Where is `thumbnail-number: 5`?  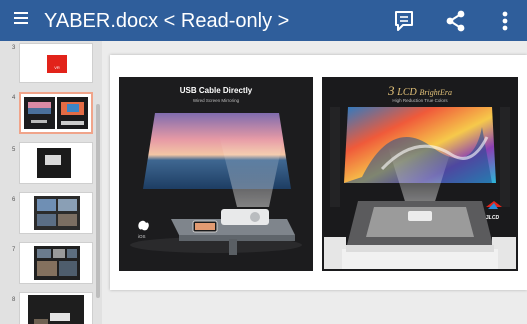
thumbnail-number: 5 is located at coordinates (14, 150).